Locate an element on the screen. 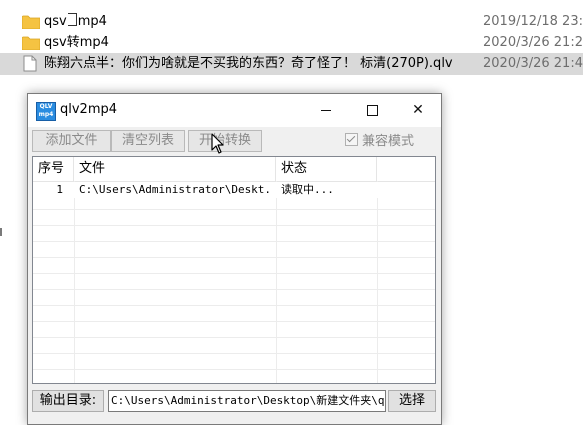 The width and height of the screenshot is (583, 425). file-name: qsv mp4 is located at coordinates (75, 21).